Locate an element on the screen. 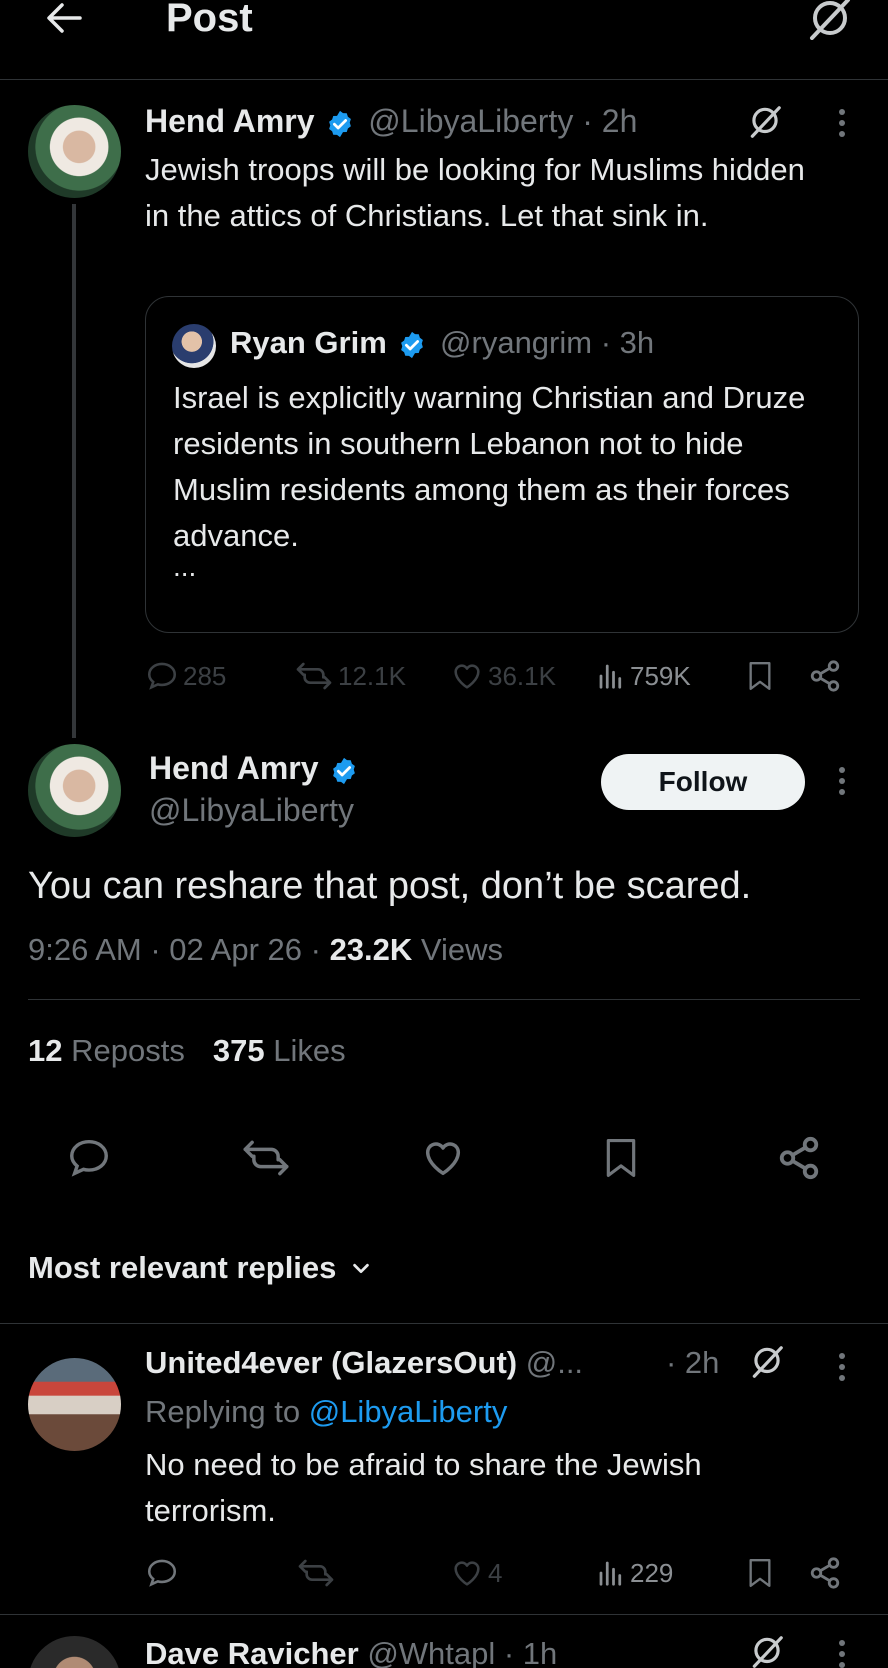  like-button: 36.1K is located at coordinates (503, 676).